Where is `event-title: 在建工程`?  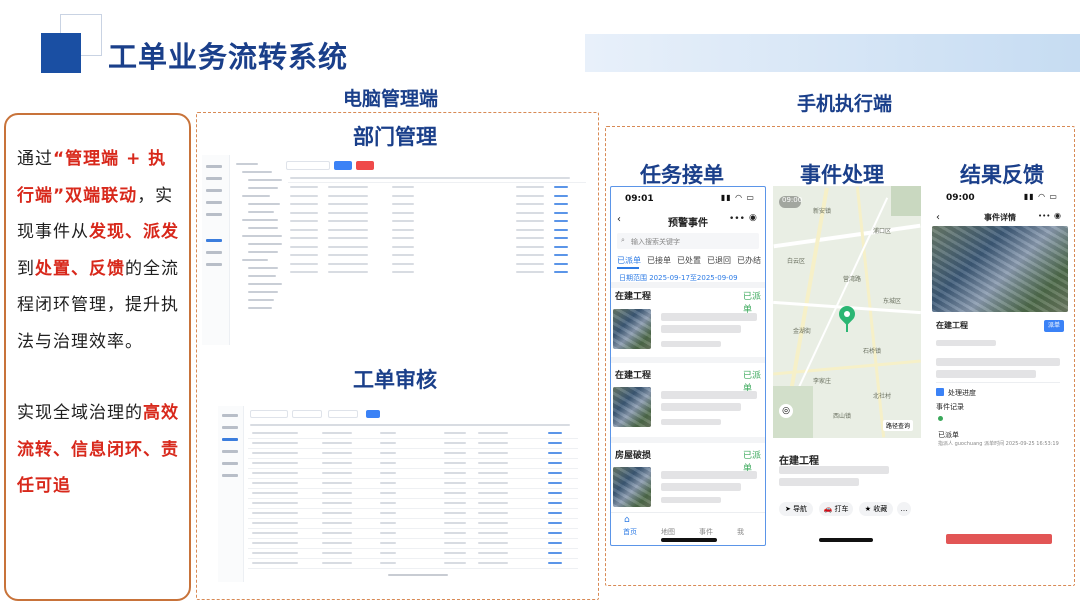
event-title: 在建工程 is located at coordinates (799, 461).